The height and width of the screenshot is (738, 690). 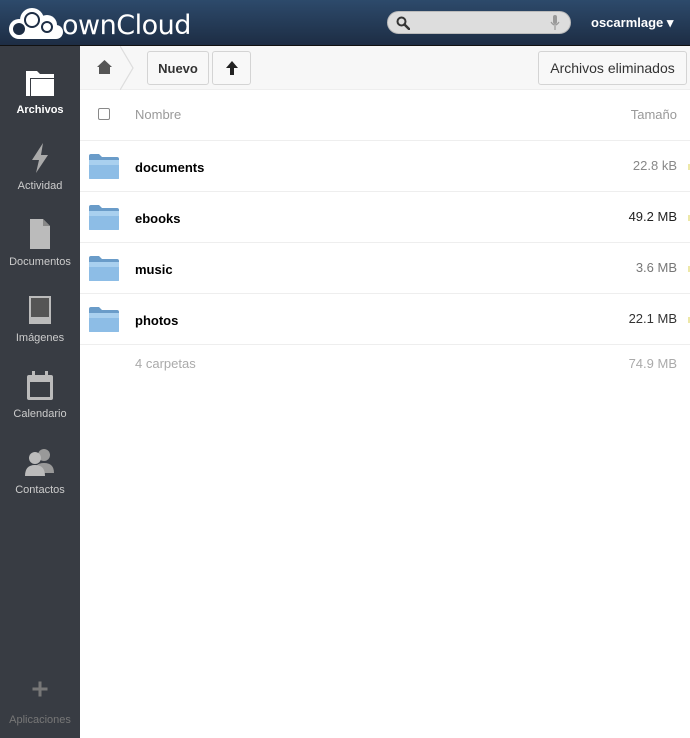 What do you see at coordinates (40, 338) in the screenshot?
I see `nav-label: Imágenes` at bounding box center [40, 338].